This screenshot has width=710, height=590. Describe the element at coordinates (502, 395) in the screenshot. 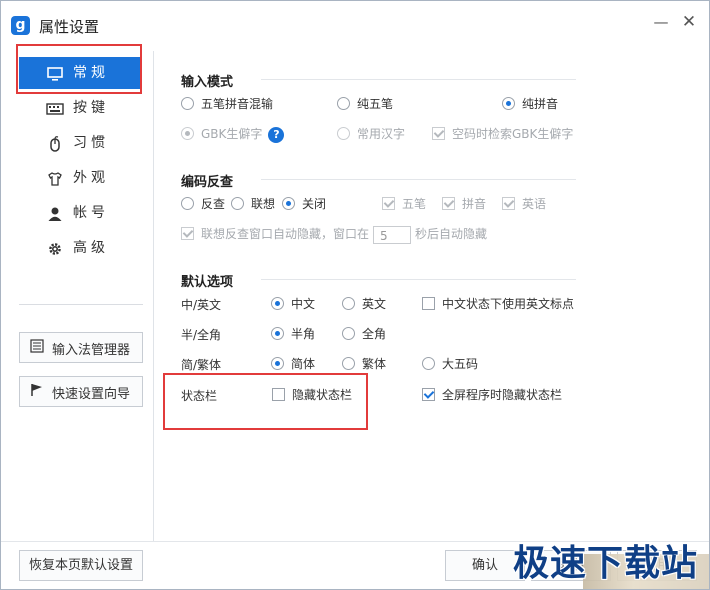

I see `option-label: 全屏程序时隐藏状态栏` at that location.